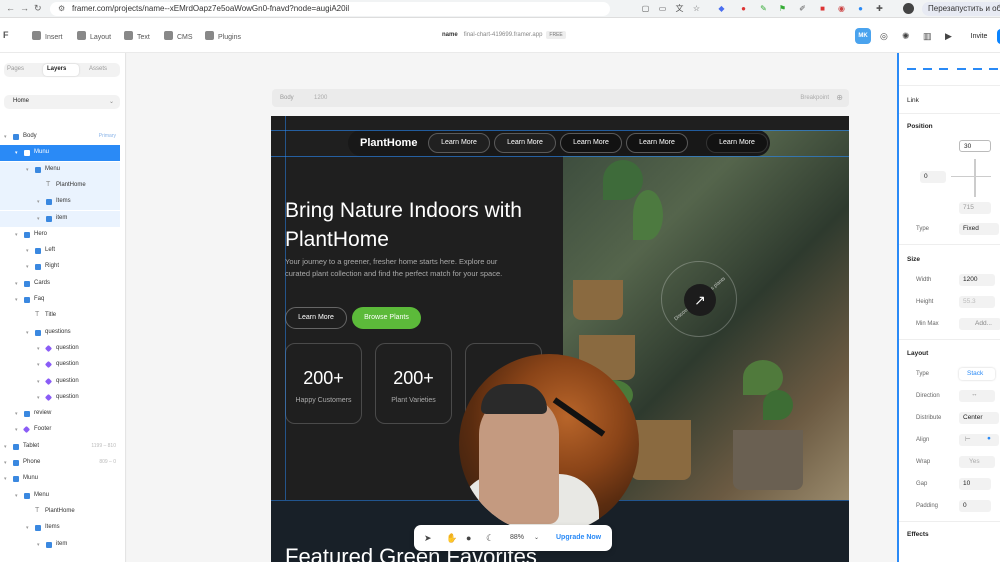  Describe the element at coordinates (927, 70) in the screenshot. I see `align-center-icon` at that location.